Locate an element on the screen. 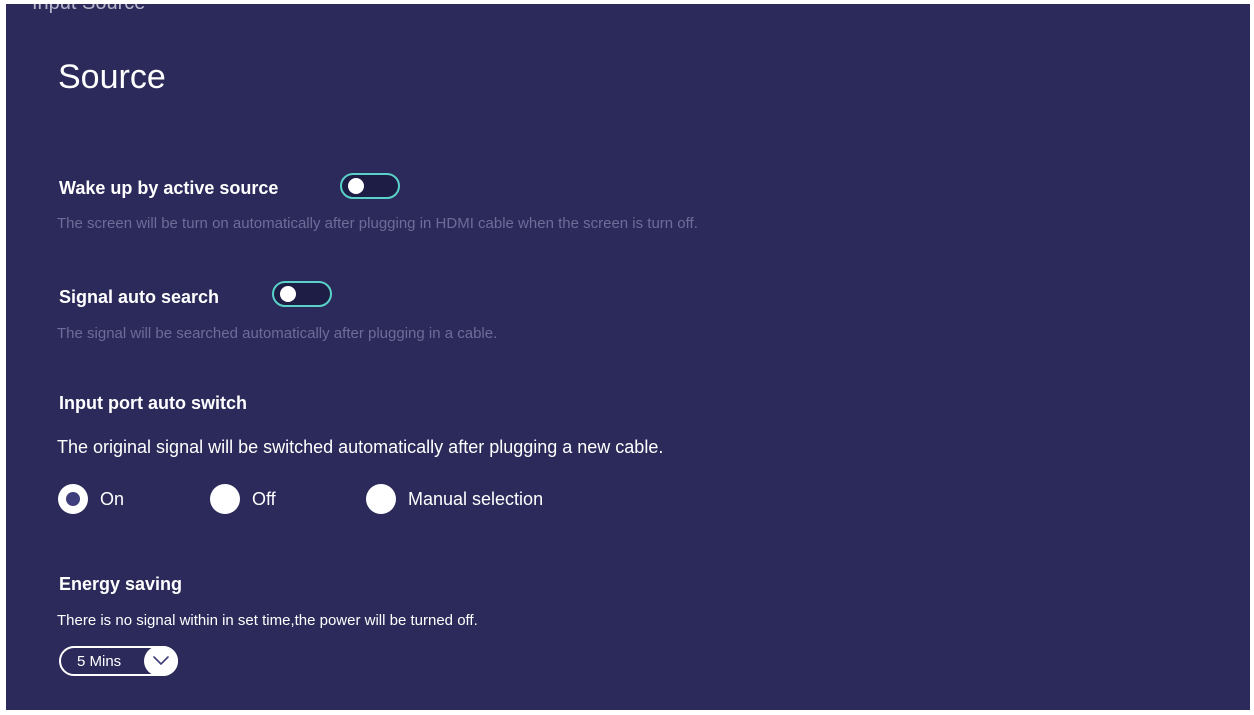 This screenshot has height=715, width=1254. page-title: Source is located at coordinates (112, 77).